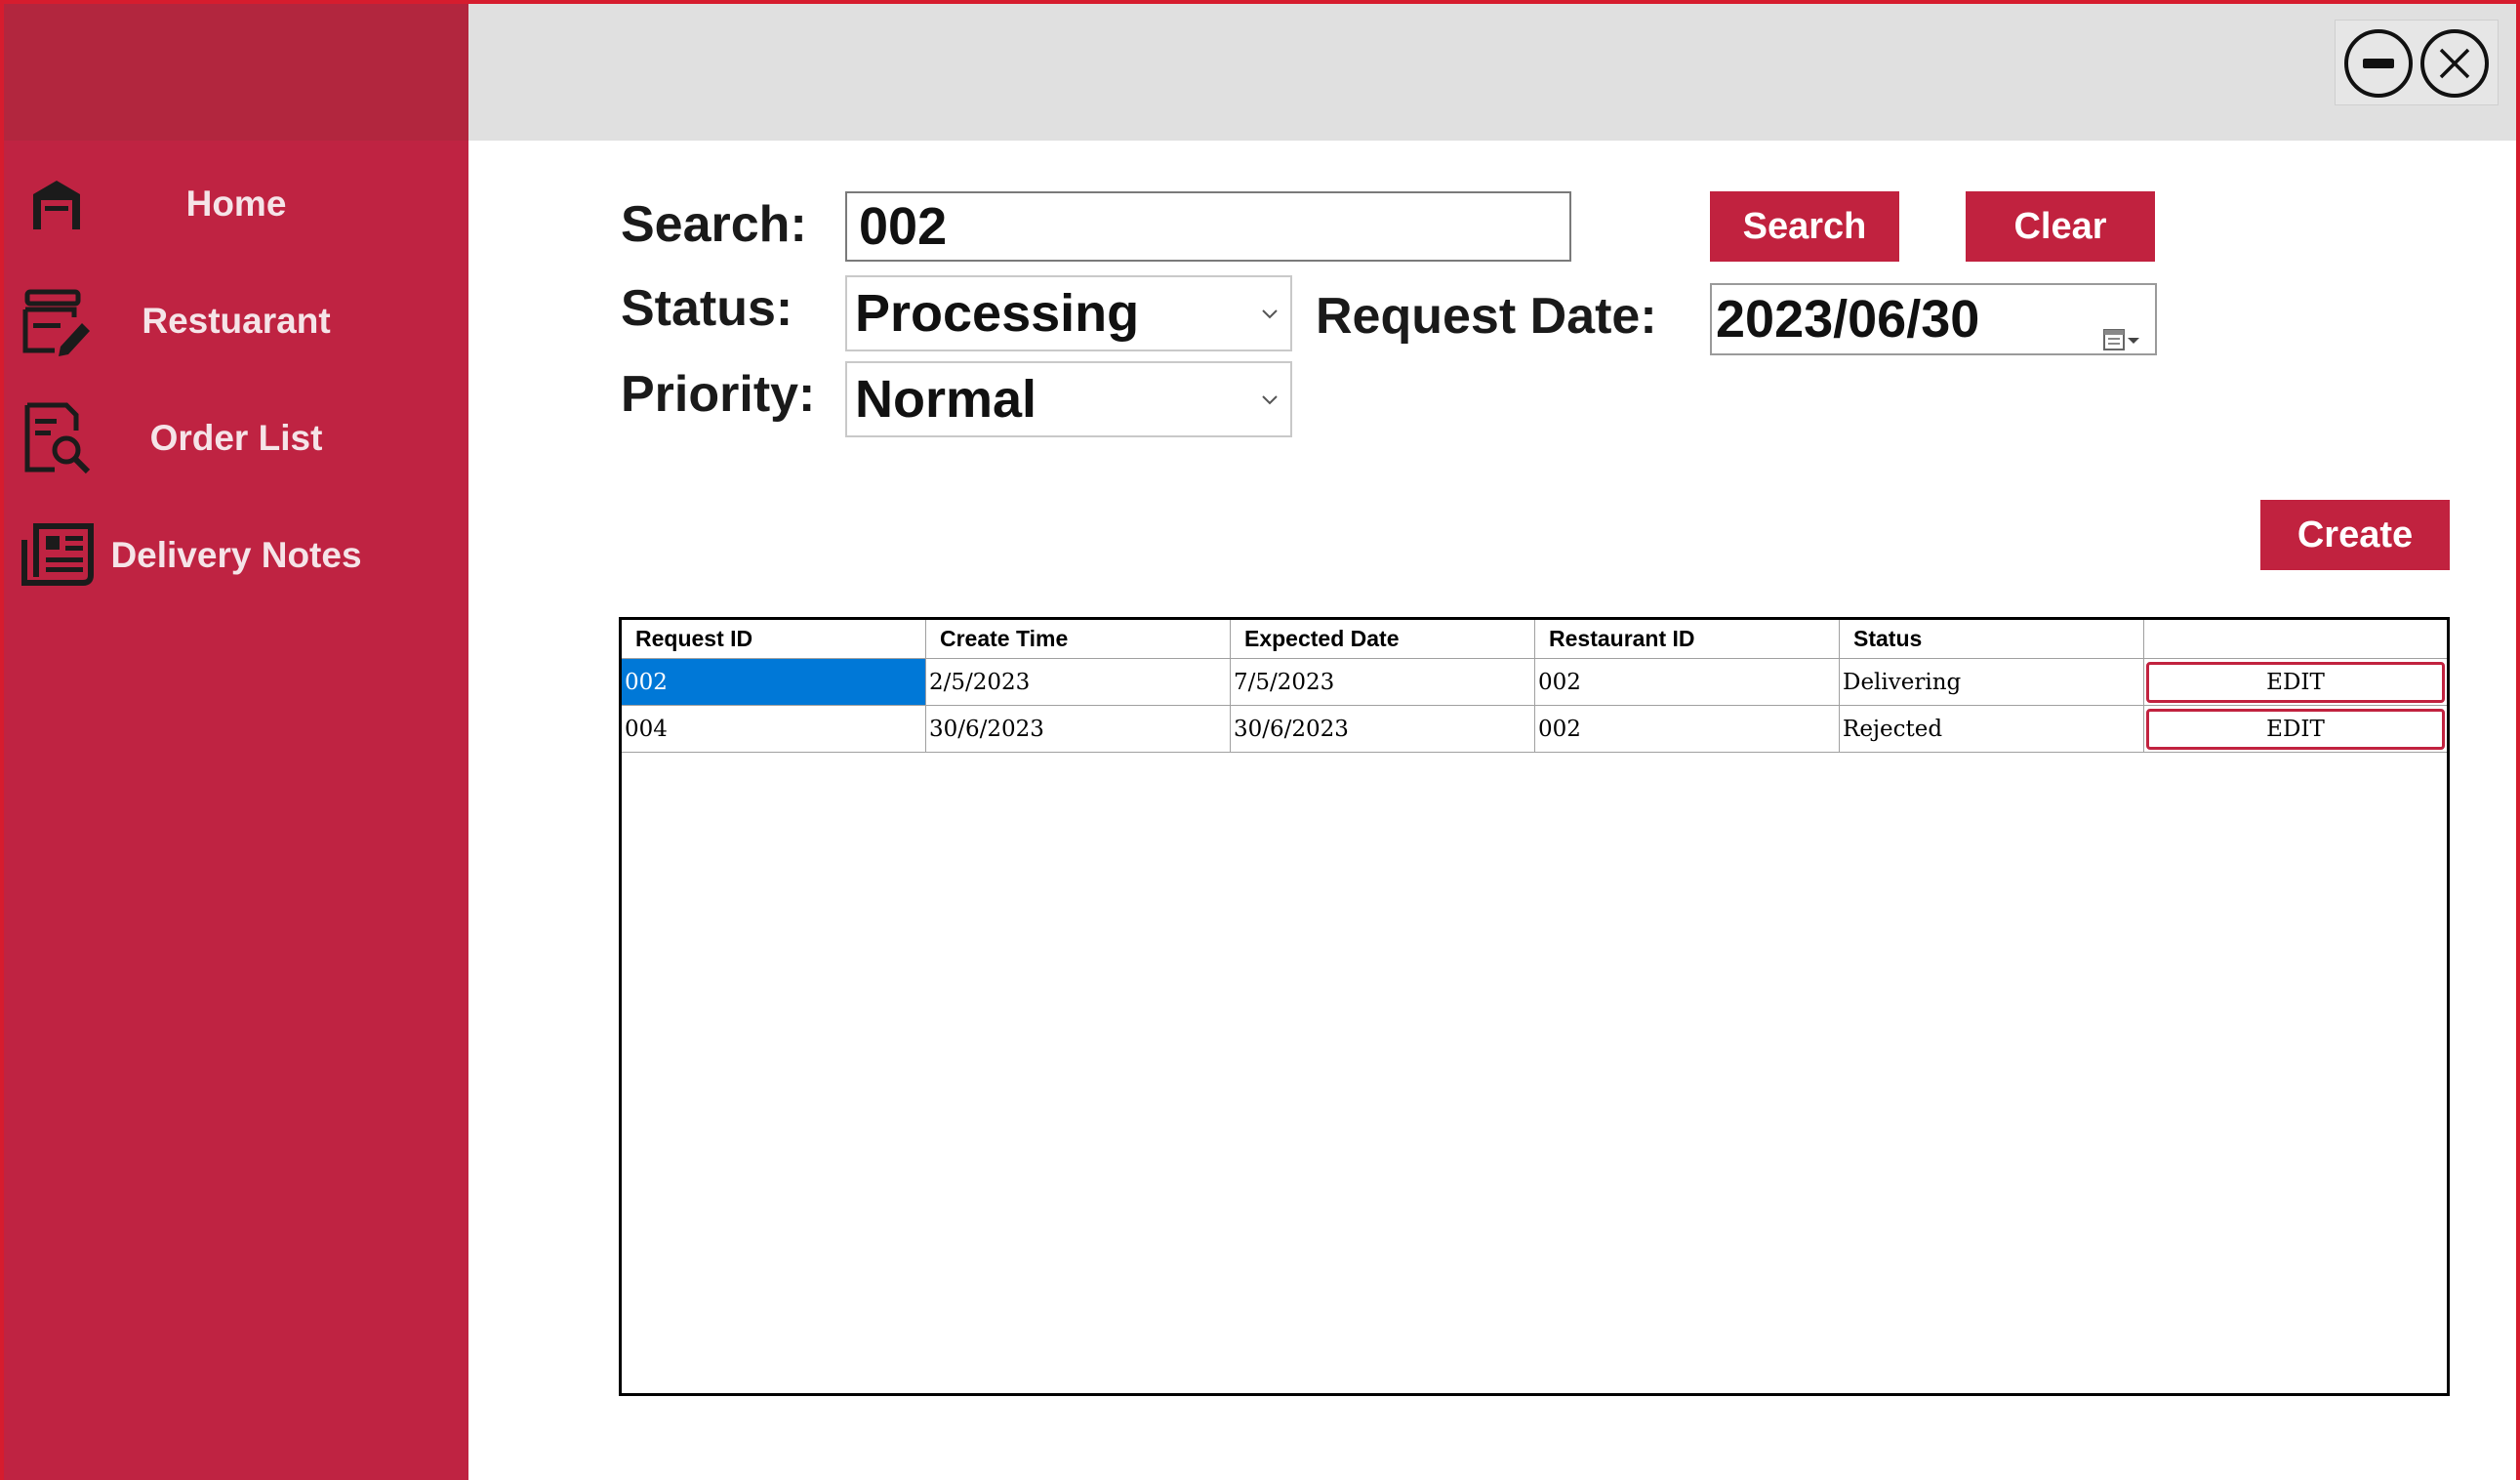 The height and width of the screenshot is (1480, 2520). I want to click on column-header-expected-date: Expected Date, so click(1383, 639).